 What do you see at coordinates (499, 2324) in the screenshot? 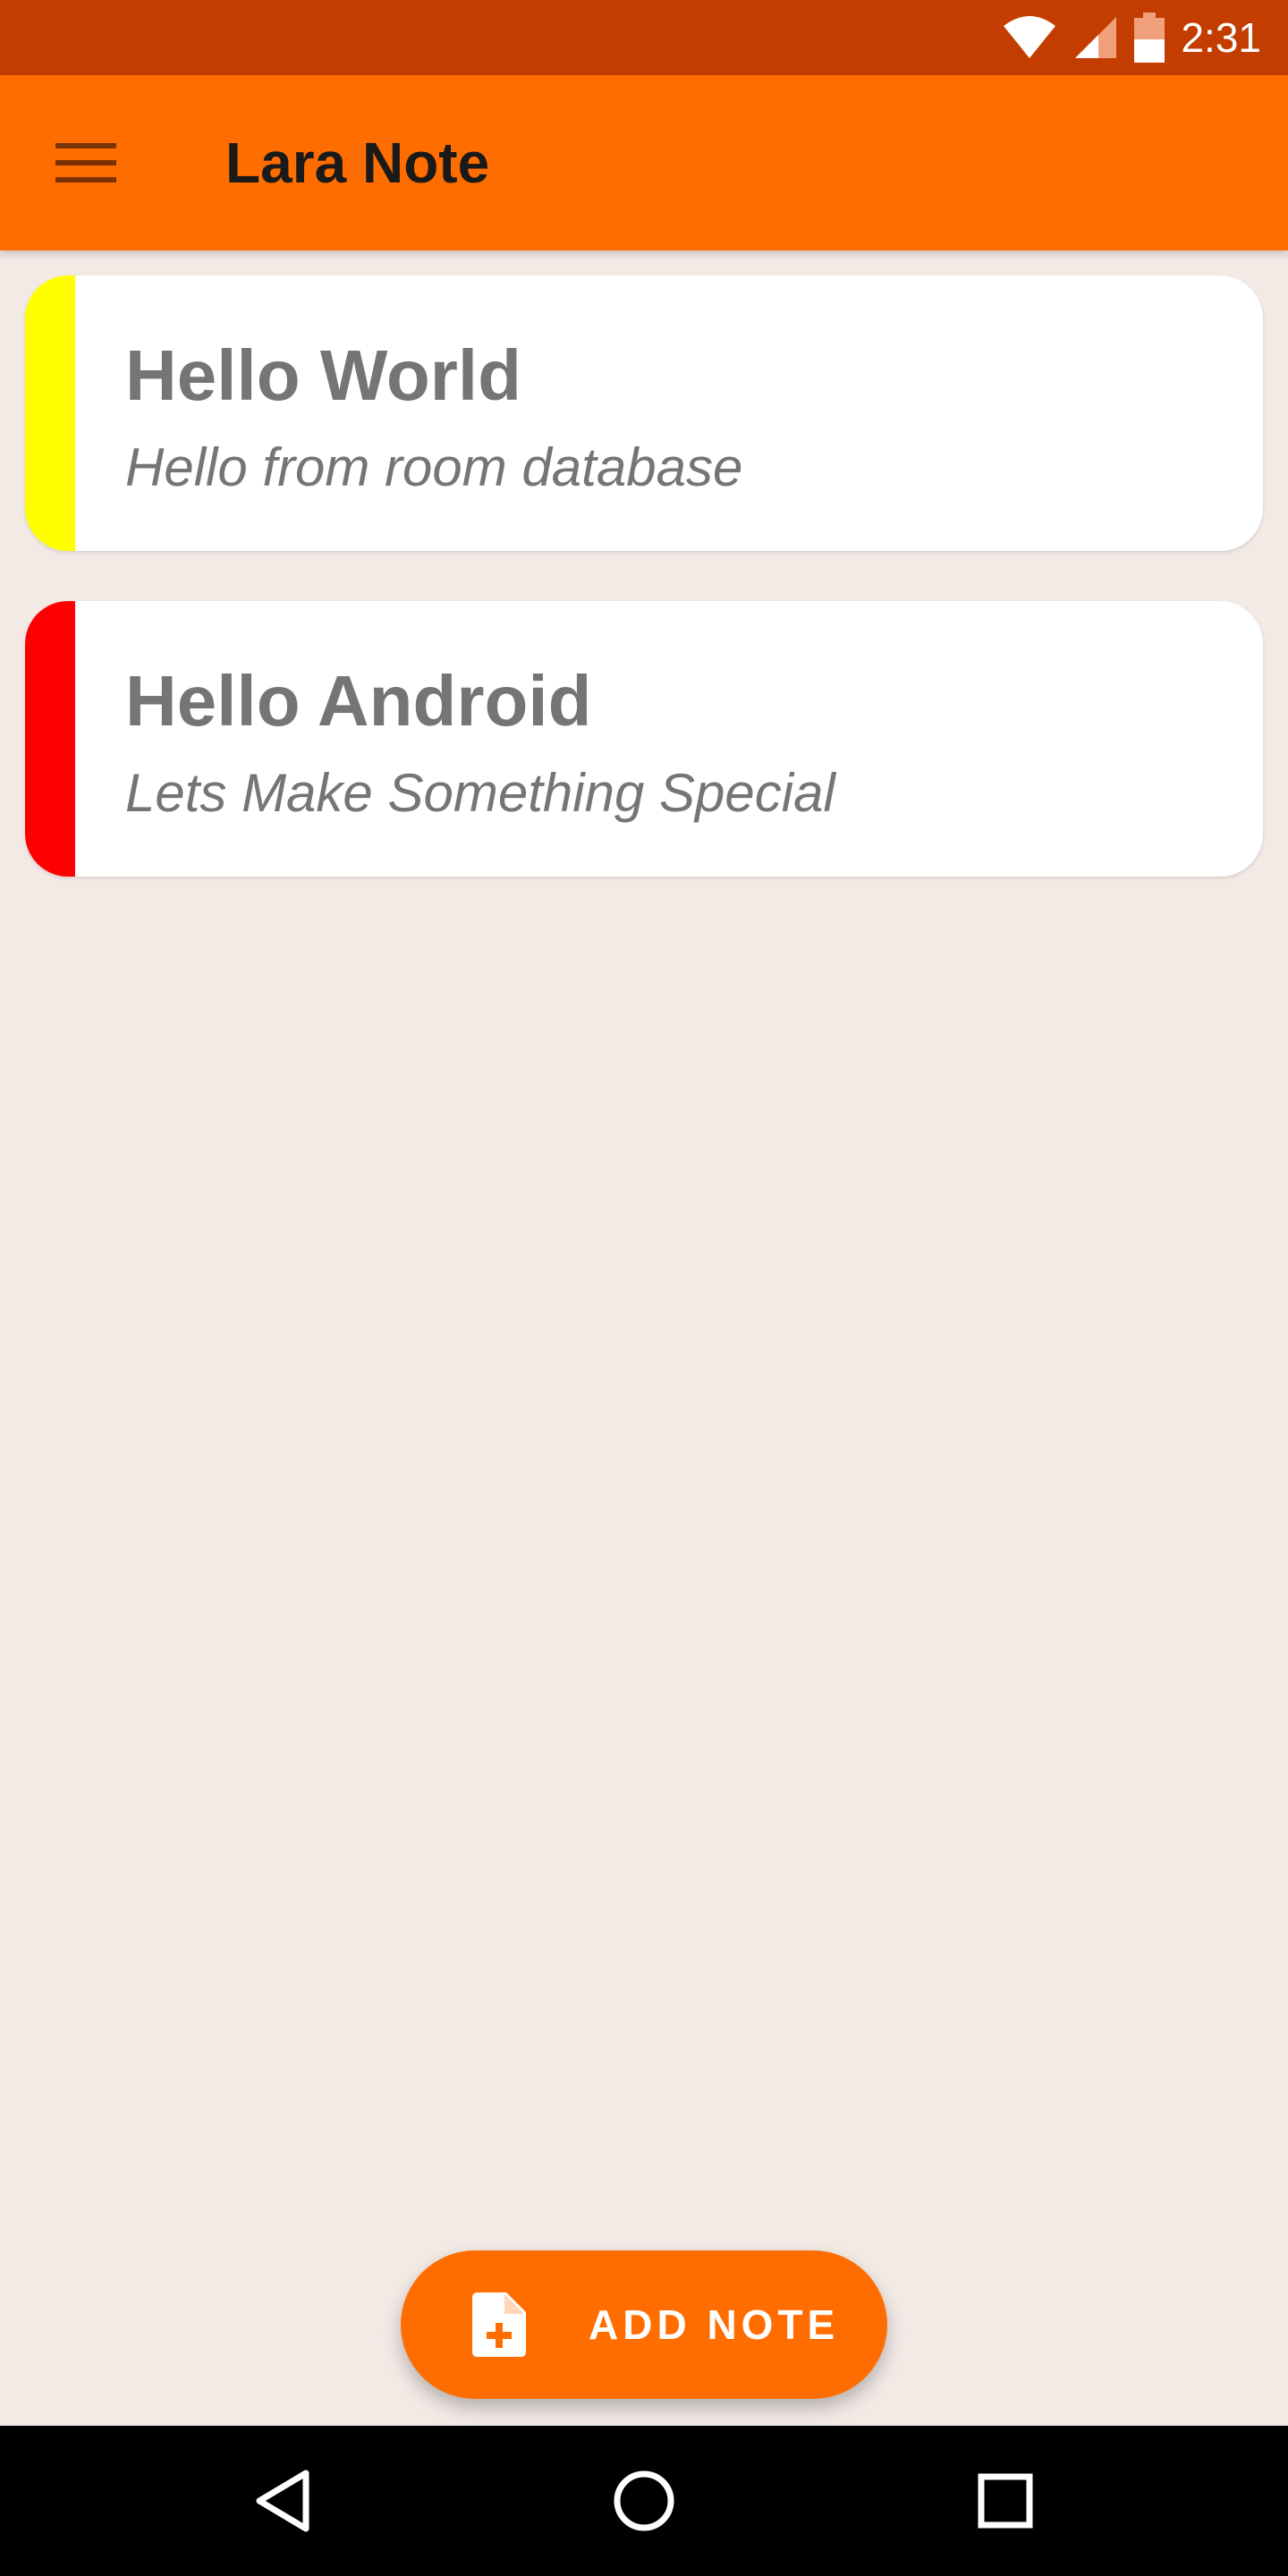
I see `add-note-icon` at bounding box center [499, 2324].